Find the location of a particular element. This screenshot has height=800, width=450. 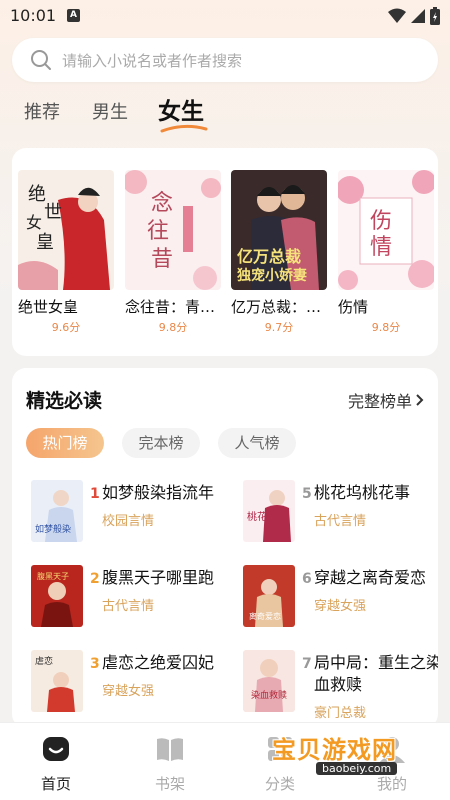

search-placeholder: 请输入小说名或者作者搜索 is located at coordinates (152, 60).